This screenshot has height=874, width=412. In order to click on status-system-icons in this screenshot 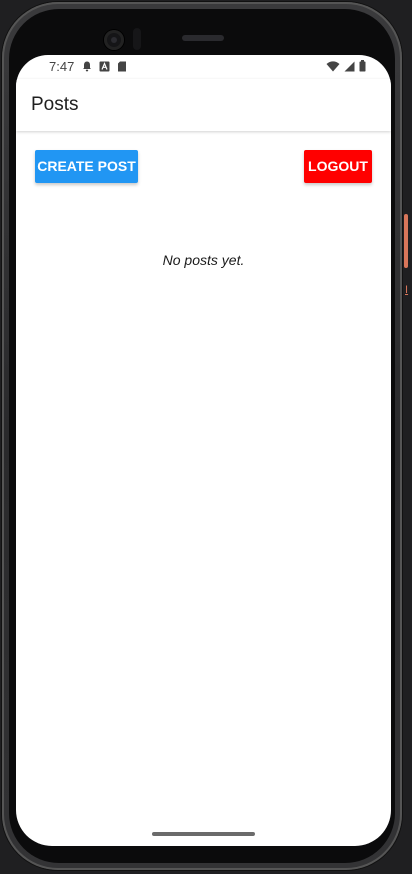, I will do `click(346, 67)`.